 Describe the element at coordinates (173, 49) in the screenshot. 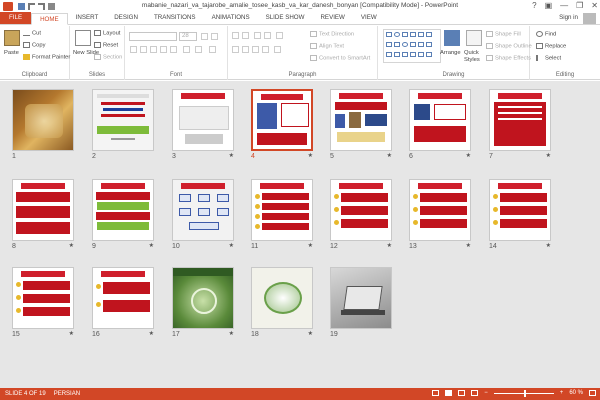

I see `strikethrough-icon` at that location.